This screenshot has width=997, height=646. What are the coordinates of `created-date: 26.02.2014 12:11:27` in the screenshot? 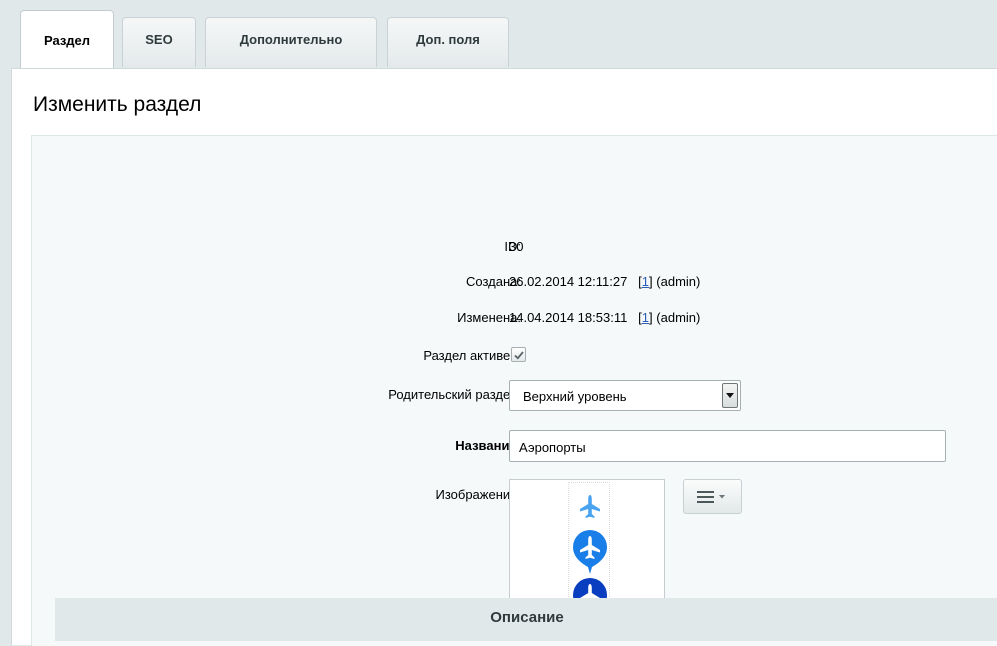 It's located at (568, 281).